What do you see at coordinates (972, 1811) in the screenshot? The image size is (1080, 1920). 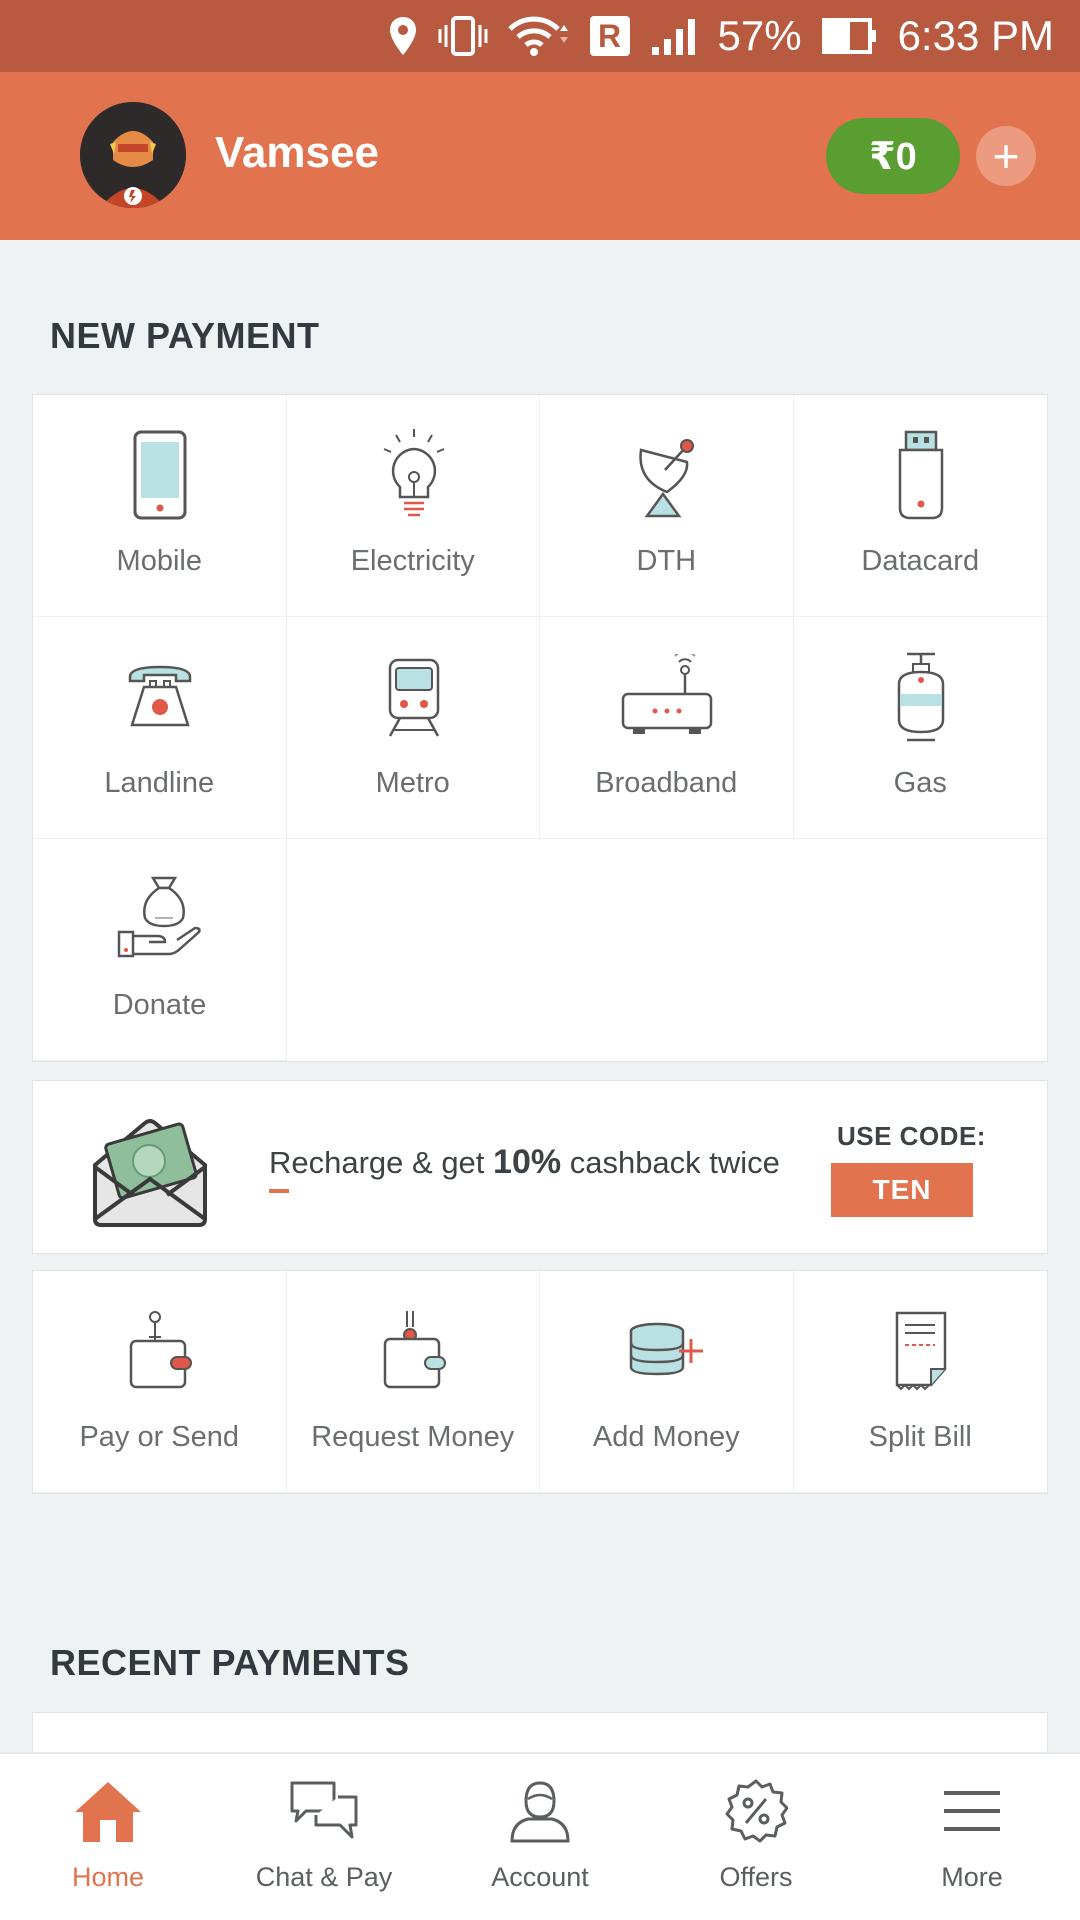 I see `menu-icon` at bounding box center [972, 1811].